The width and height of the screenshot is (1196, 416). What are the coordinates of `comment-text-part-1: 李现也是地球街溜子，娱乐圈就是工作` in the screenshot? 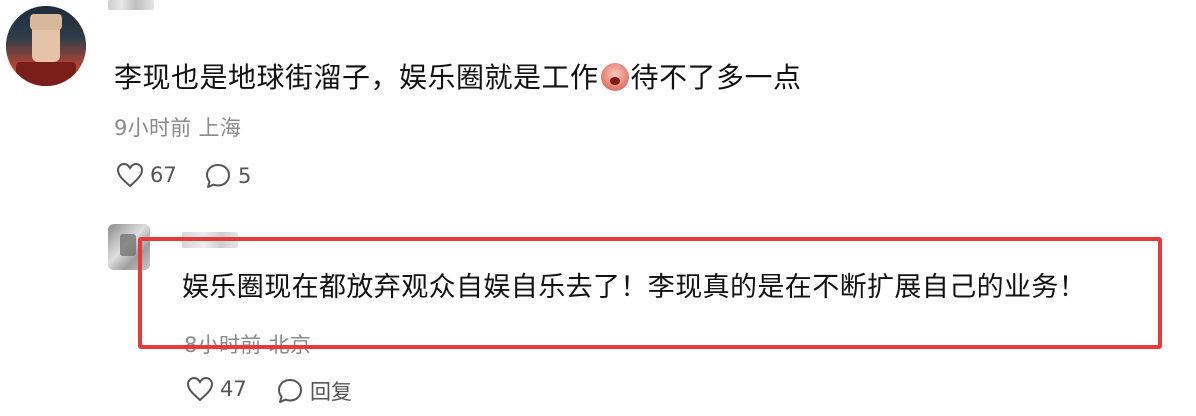 It's located at (356, 77).